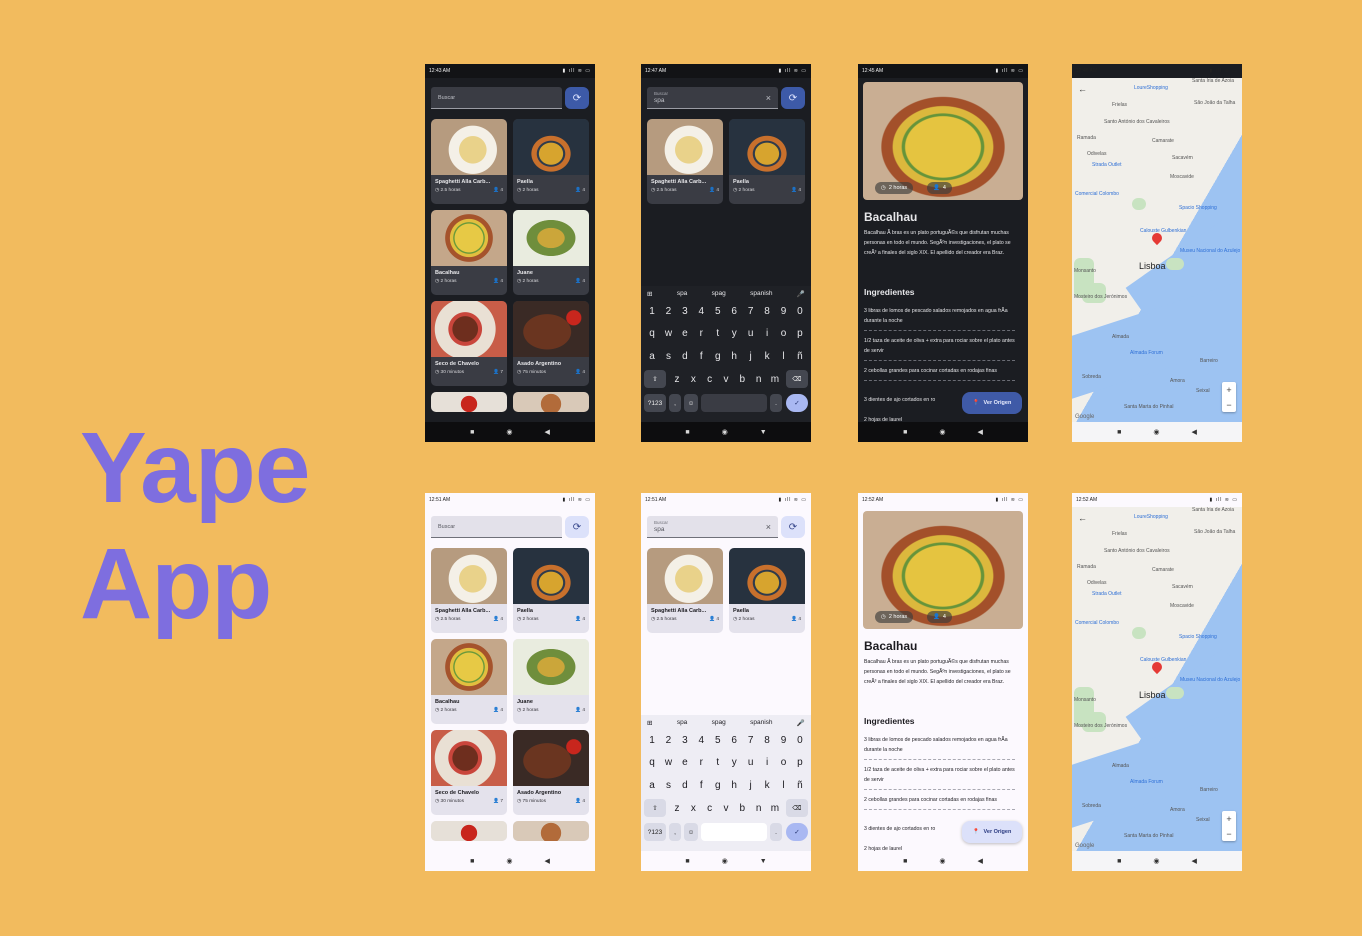 The width and height of the screenshot is (1362, 936). I want to click on key: d, so click(685, 356).